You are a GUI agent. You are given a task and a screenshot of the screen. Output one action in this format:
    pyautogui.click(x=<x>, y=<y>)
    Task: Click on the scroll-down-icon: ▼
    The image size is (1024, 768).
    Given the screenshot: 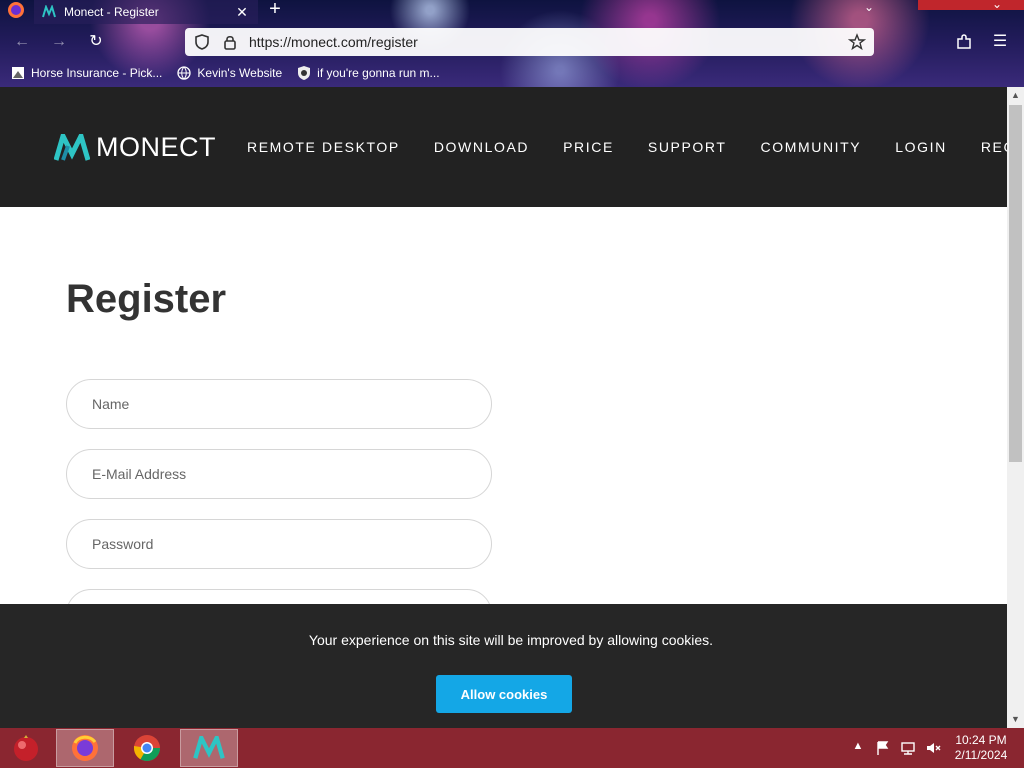 What is the action you would take?
    pyautogui.click(x=1015, y=719)
    